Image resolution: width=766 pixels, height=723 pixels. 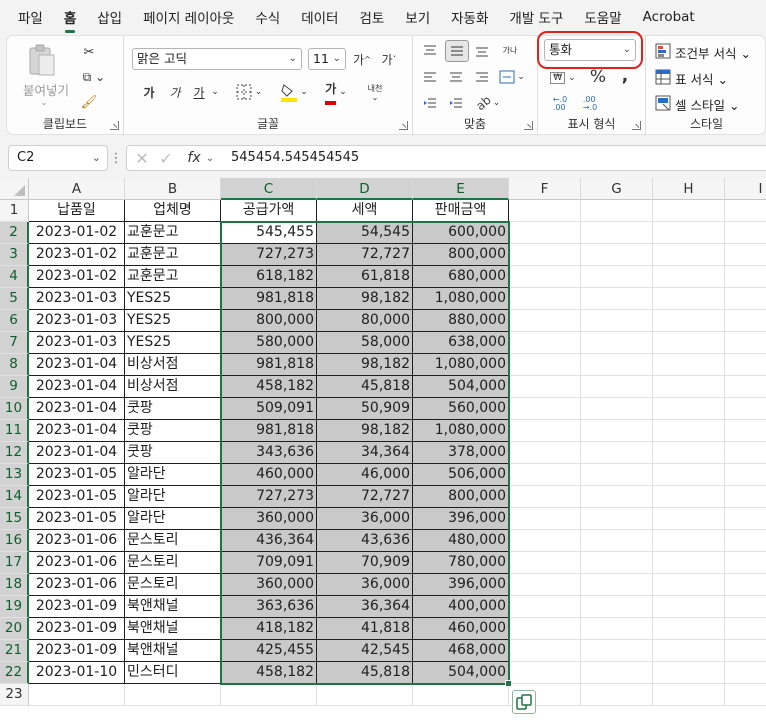 What do you see at coordinates (563, 78) in the screenshot?
I see `accounting-format-icon: ₩ ⌄` at bounding box center [563, 78].